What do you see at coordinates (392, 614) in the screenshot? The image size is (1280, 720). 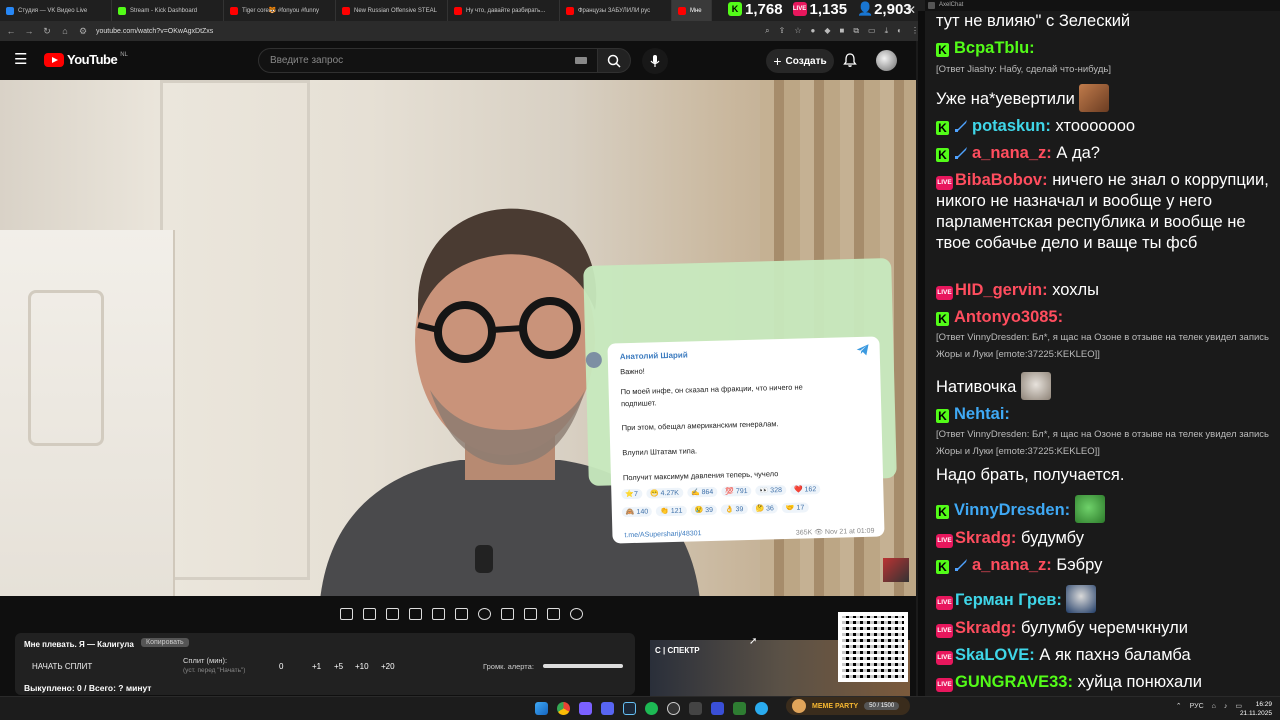 I see `screenshot-icon` at bounding box center [392, 614].